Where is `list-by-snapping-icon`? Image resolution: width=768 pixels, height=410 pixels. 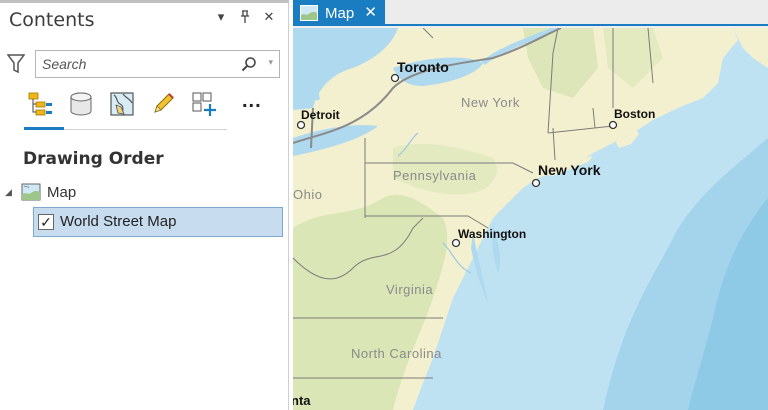 list-by-snapping-icon is located at coordinates (204, 104).